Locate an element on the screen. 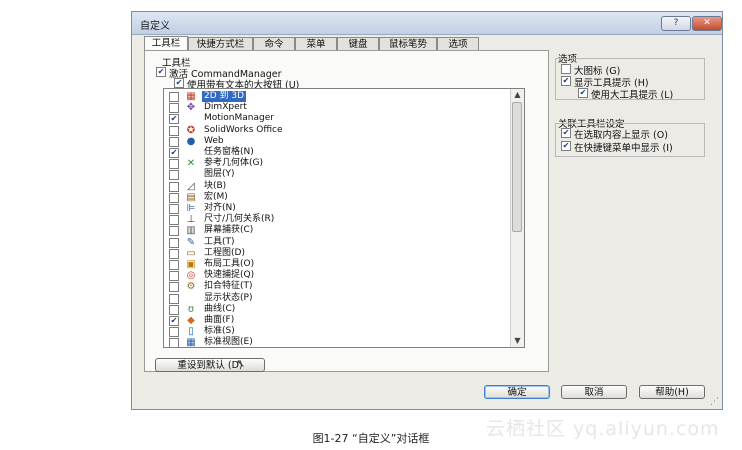 The height and width of the screenshot is (450, 742). toolbar-list-label: 块(B) is located at coordinates (215, 185).